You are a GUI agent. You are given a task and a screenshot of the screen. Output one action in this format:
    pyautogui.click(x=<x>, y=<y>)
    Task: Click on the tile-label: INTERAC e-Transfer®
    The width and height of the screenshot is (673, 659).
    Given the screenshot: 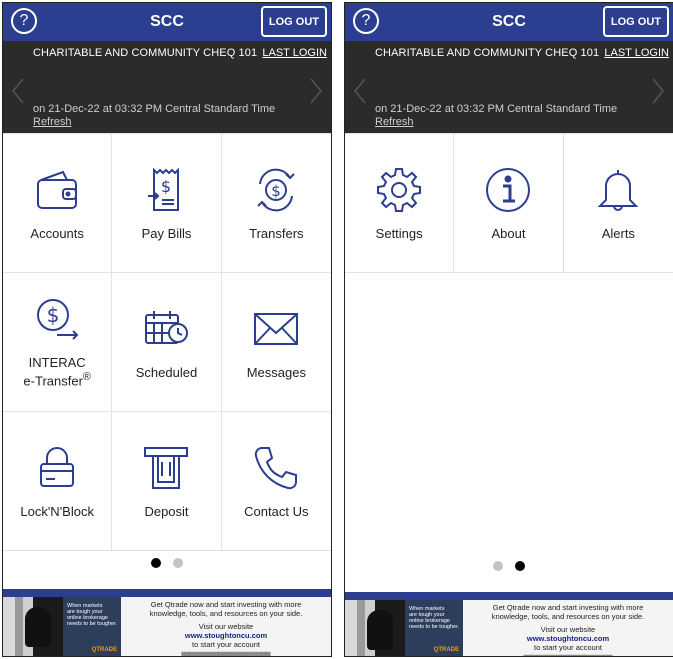 What is the action you would take?
    pyautogui.click(x=56, y=371)
    